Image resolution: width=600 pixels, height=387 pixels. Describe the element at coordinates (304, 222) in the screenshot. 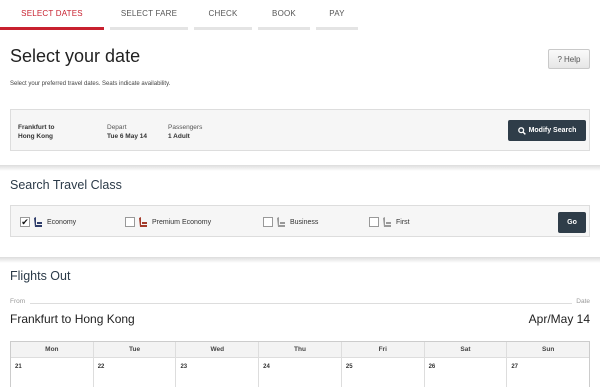

I see `business-label: Business` at that location.